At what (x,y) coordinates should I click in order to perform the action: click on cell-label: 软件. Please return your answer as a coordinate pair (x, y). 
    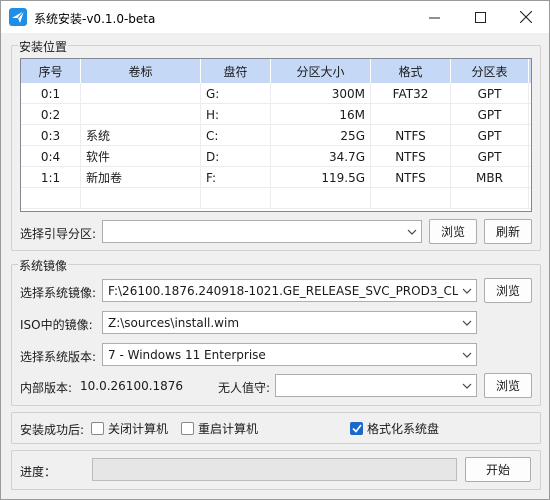
    Looking at the image, I should click on (141, 156).